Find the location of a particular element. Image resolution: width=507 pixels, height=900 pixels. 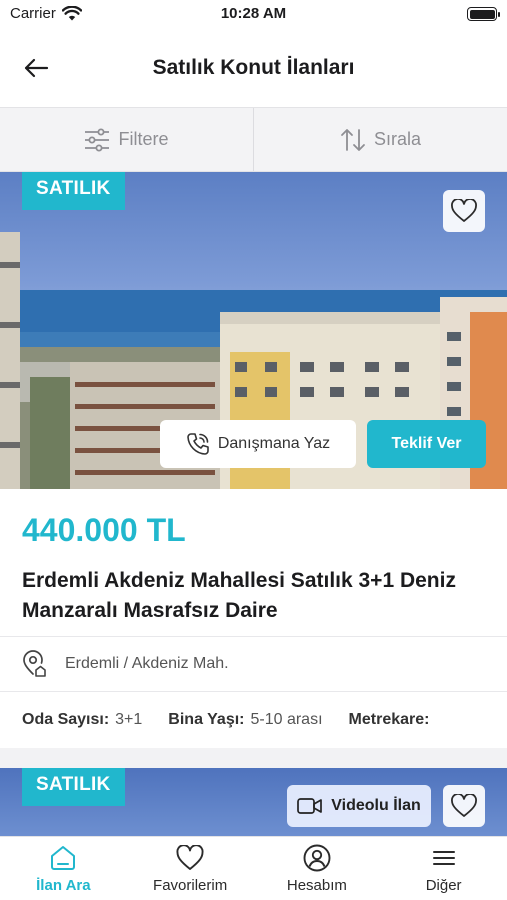

listing-status-badge: SATILIK is located at coordinates (73, 191).